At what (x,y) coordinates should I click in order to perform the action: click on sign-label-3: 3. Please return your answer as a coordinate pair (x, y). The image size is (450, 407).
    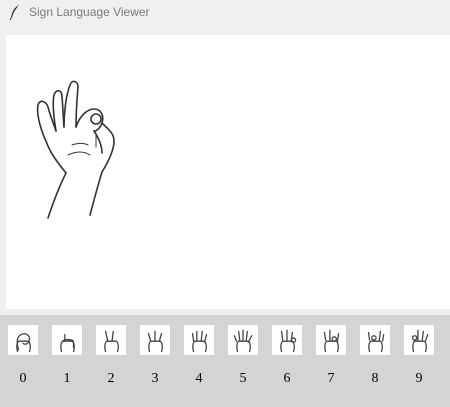
    Looking at the image, I should click on (155, 378).